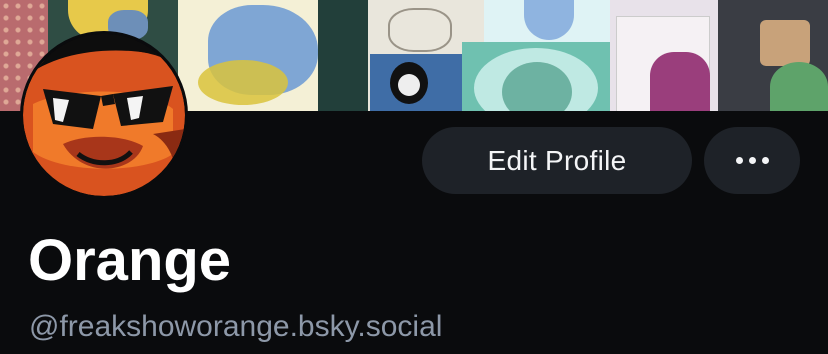 This screenshot has width=828, height=354. I want to click on avatar, so click(104, 115).